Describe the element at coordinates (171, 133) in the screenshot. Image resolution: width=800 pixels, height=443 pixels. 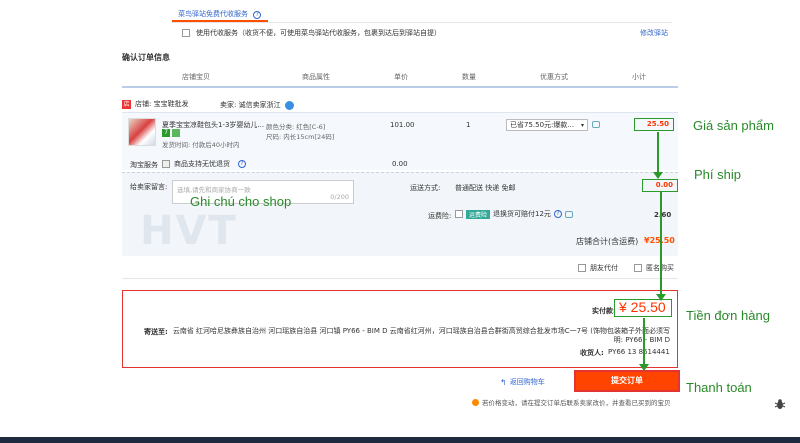
I see `badges: 7` at that location.